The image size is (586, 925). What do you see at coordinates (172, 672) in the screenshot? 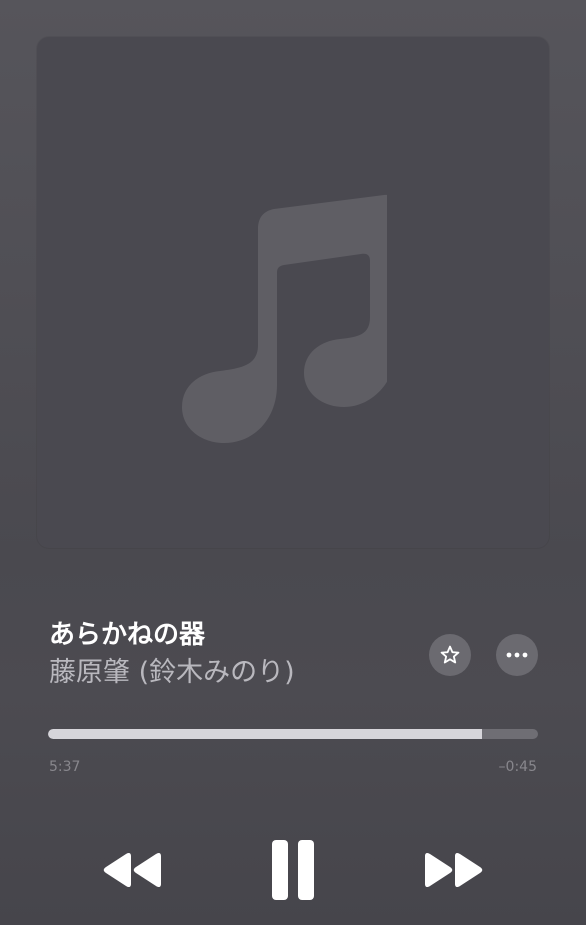
I see `track-artist: 藤原肇 (鈴木みのり)` at bounding box center [172, 672].